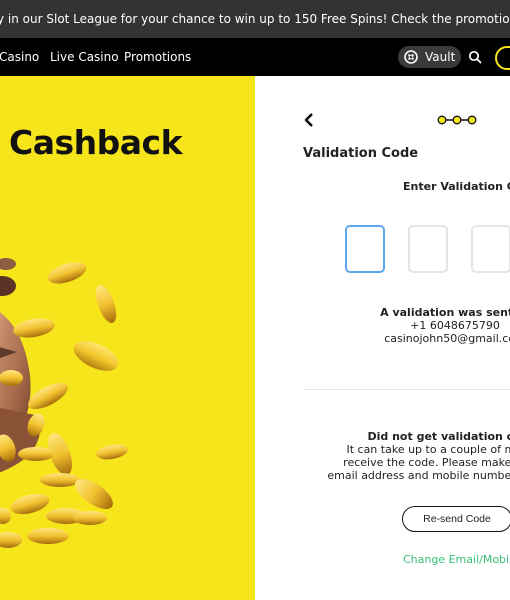 This screenshot has width=510, height=600. What do you see at coordinates (456, 186) in the screenshot?
I see `enter-code-label: Enter Validation Code` at bounding box center [456, 186].